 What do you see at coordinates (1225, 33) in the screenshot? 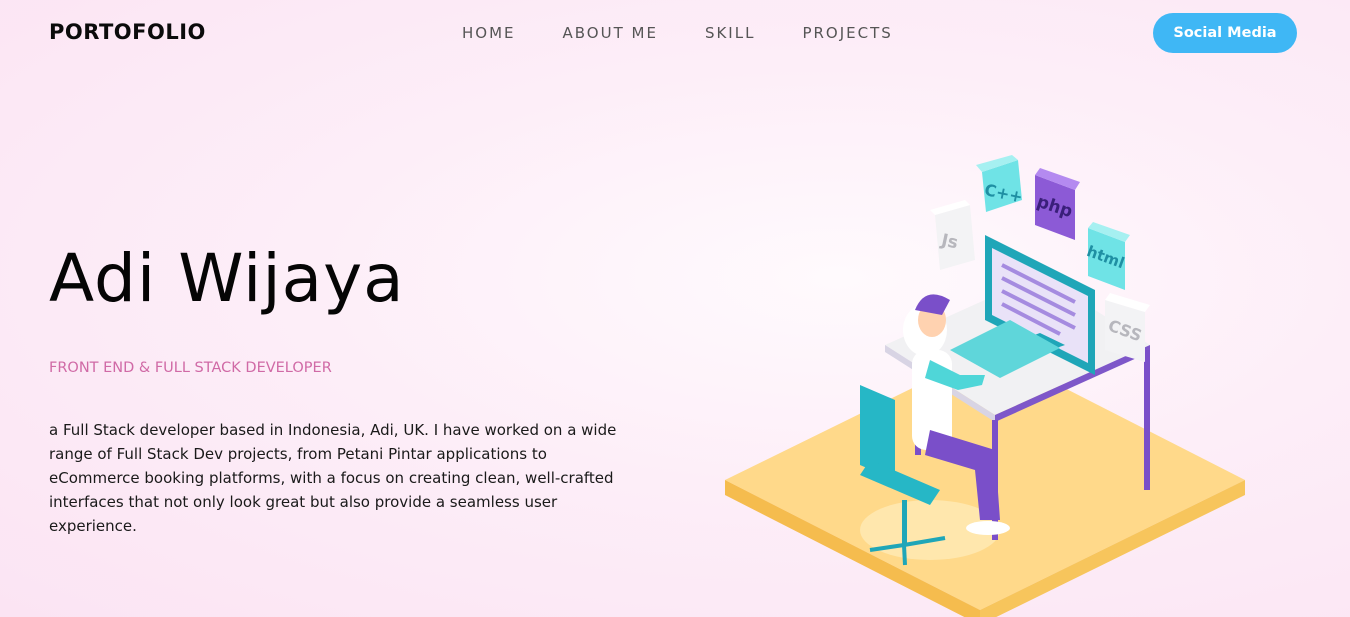
I see `social-media-button: Social Media` at bounding box center [1225, 33].